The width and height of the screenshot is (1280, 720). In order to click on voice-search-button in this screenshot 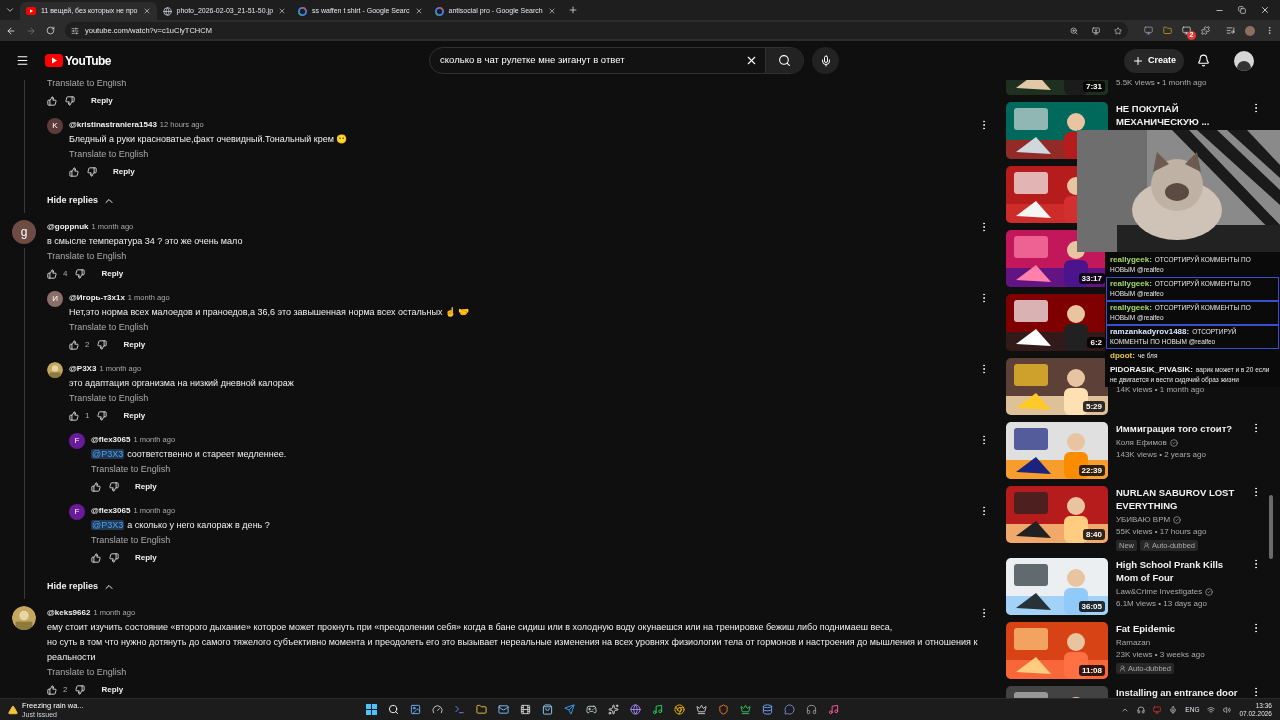, I will do `click(826, 60)`.